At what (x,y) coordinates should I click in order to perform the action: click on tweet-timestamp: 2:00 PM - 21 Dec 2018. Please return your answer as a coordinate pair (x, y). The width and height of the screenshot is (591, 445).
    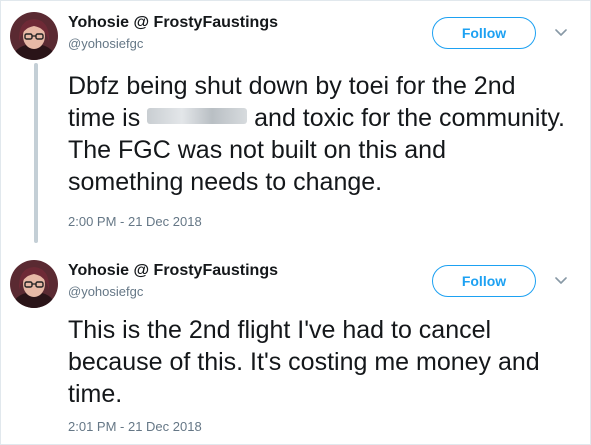
    Looking at the image, I should click on (135, 221).